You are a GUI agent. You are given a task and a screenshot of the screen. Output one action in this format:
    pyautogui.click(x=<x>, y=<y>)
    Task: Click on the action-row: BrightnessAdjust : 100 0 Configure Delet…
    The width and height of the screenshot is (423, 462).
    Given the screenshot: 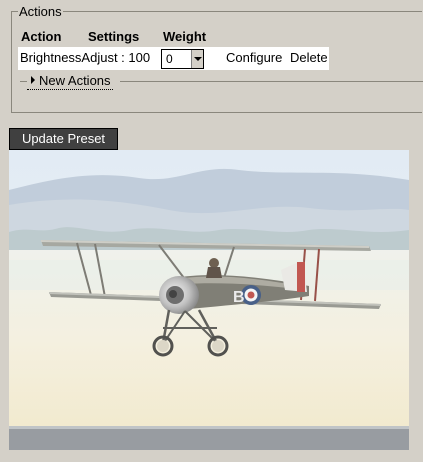 What is the action you would take?
    pyautogui.click(x=173, y=58)
    